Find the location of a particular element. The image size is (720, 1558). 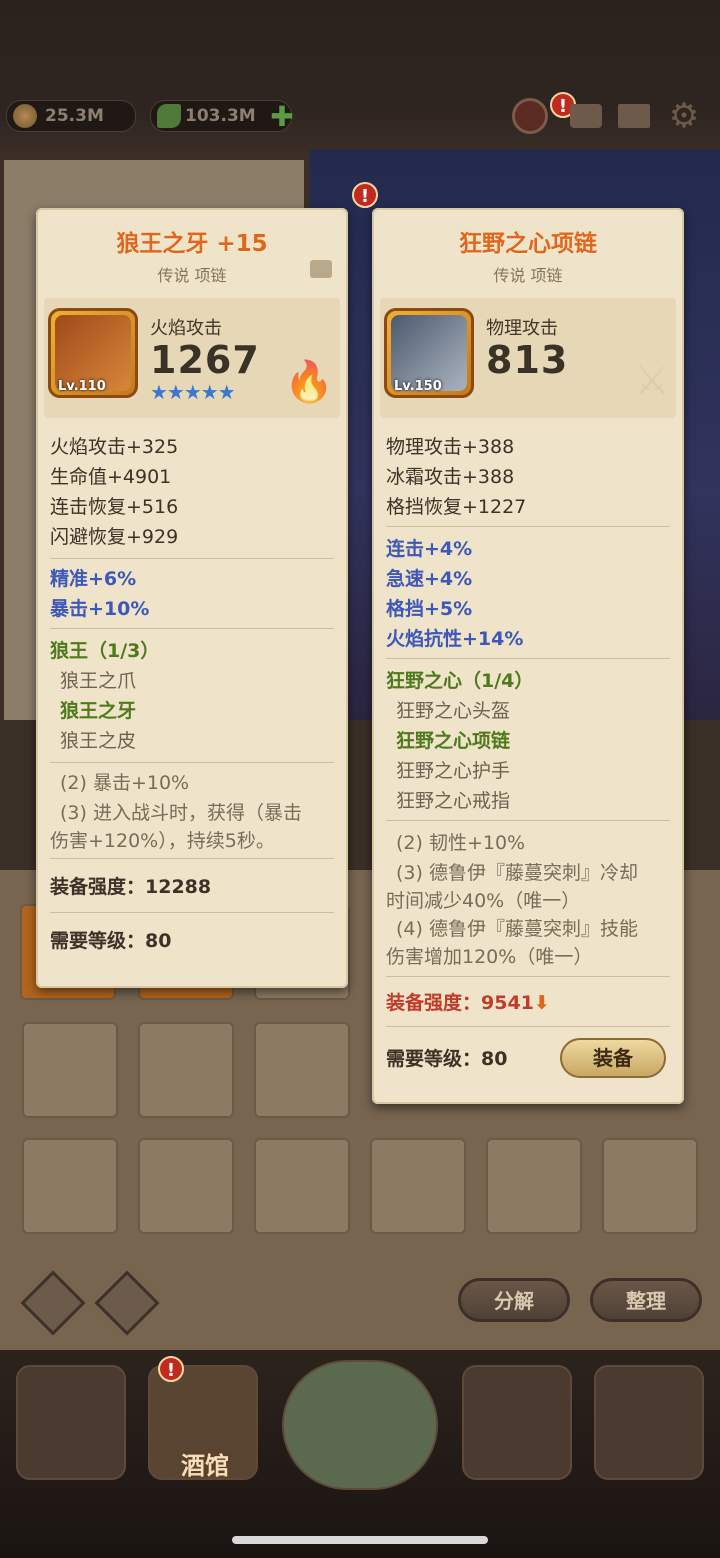

main-stat-value: 813 is located at coordinates (527, 360).